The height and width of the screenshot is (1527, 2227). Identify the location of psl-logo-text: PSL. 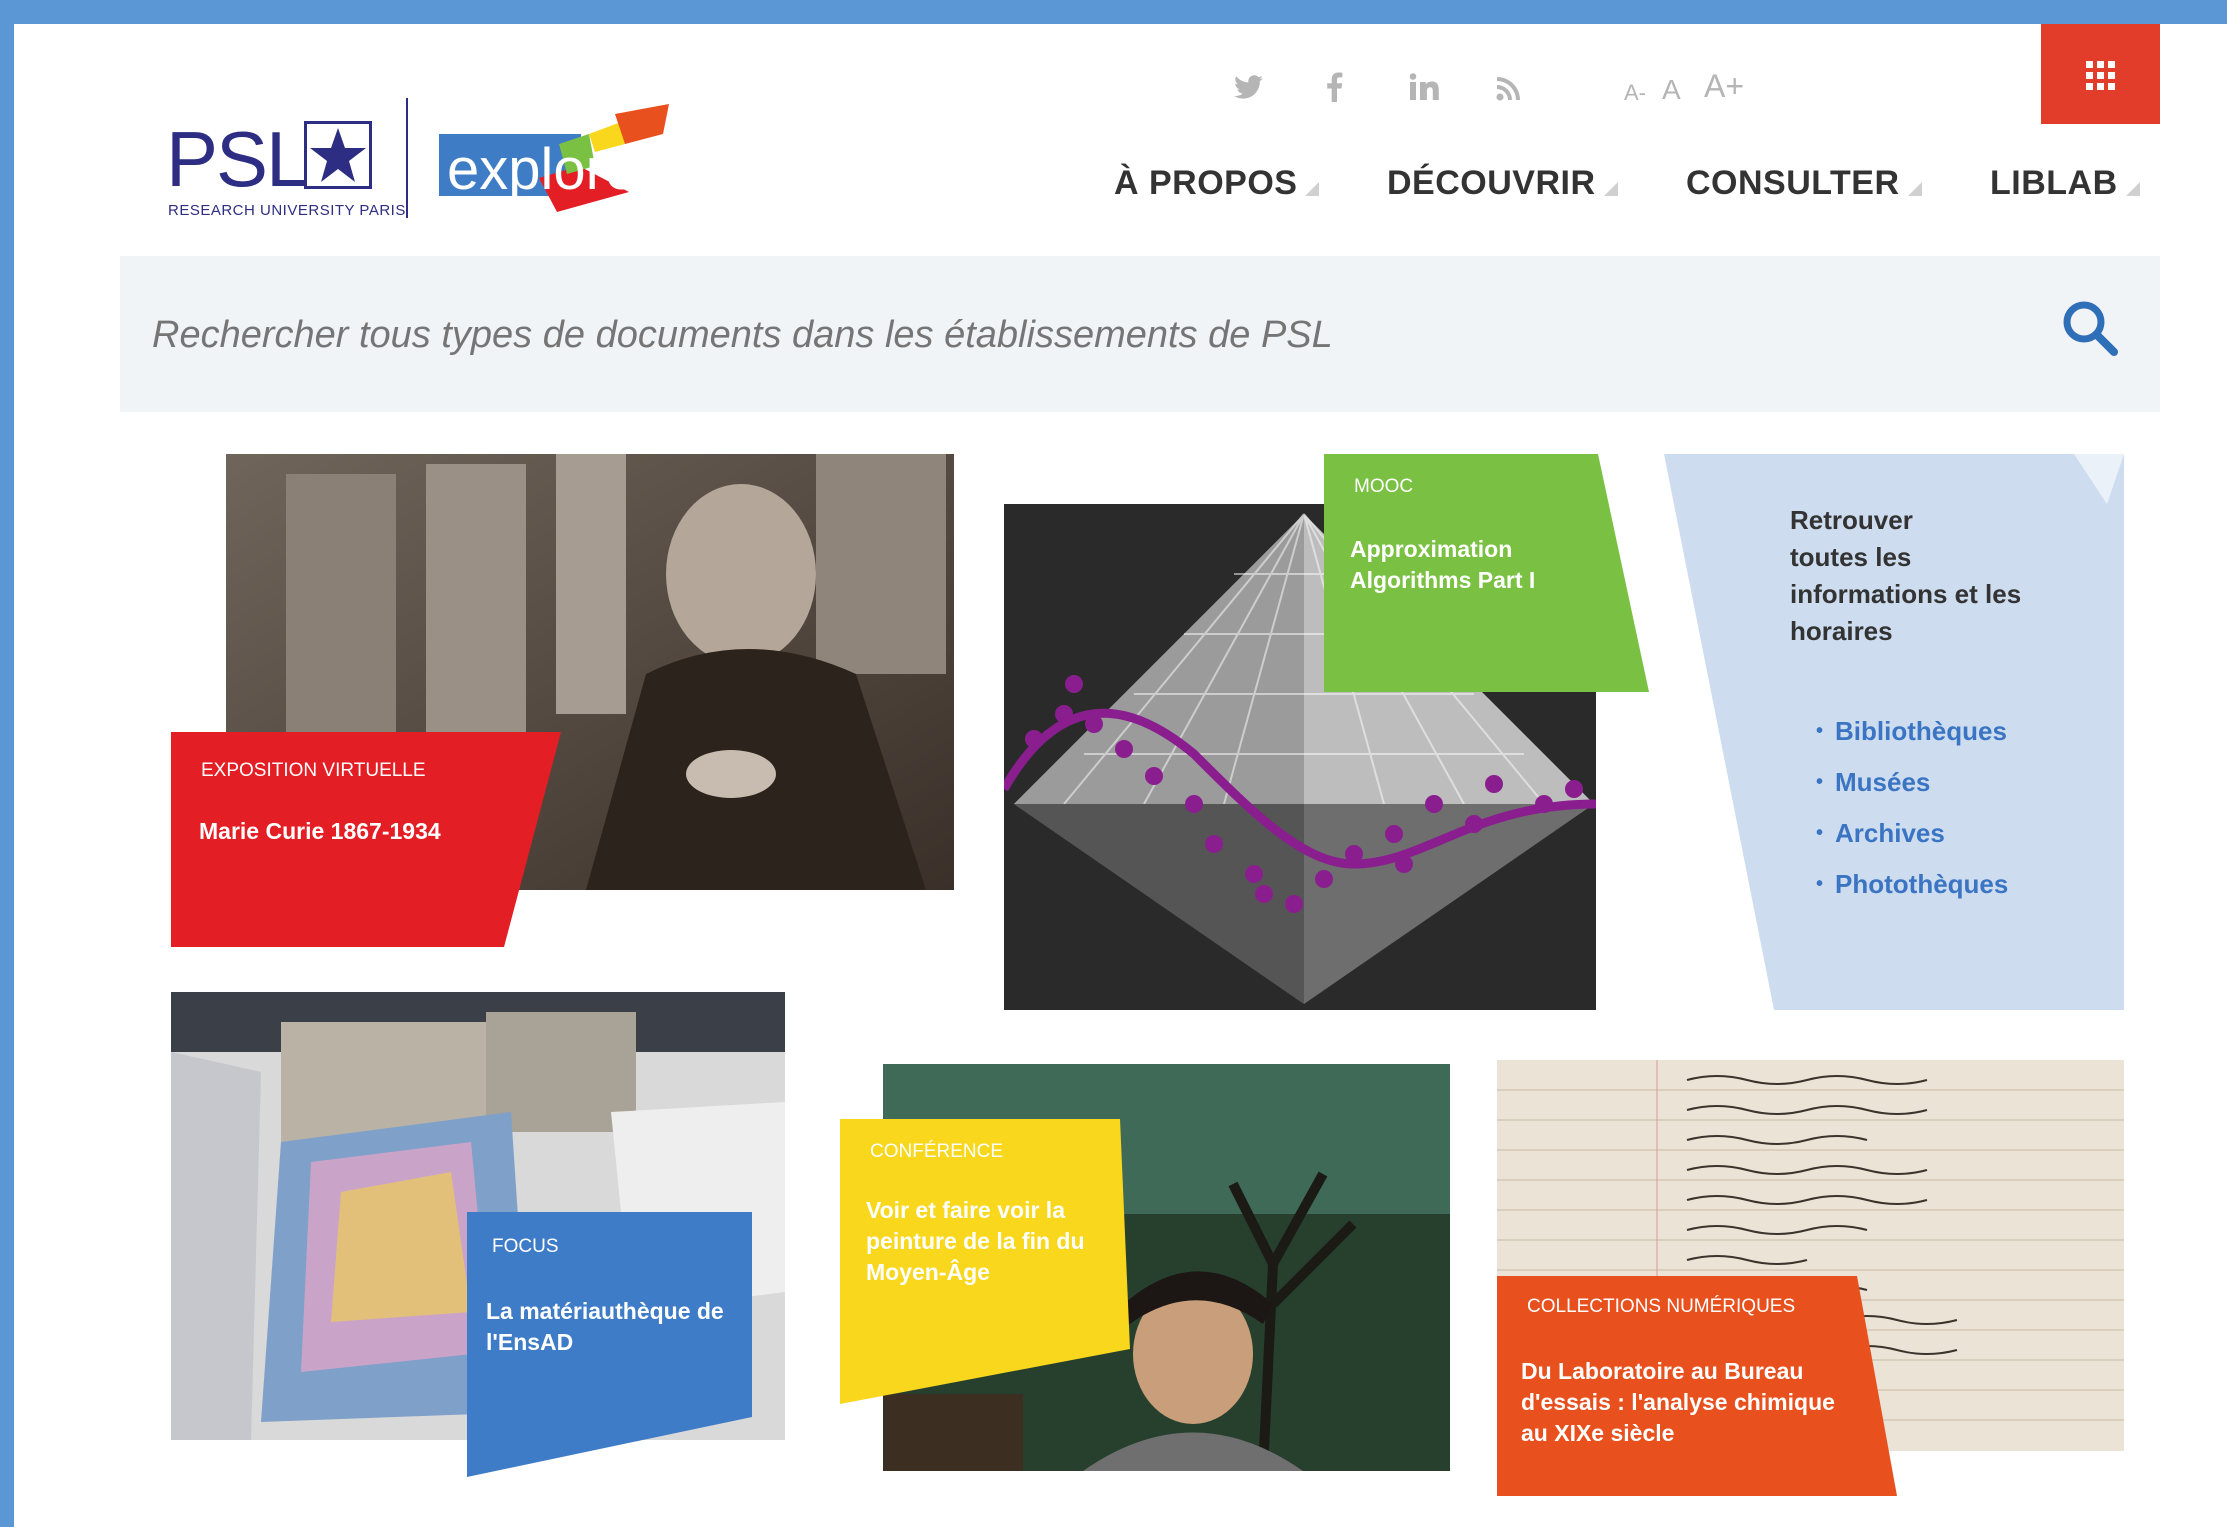
(237, 159).